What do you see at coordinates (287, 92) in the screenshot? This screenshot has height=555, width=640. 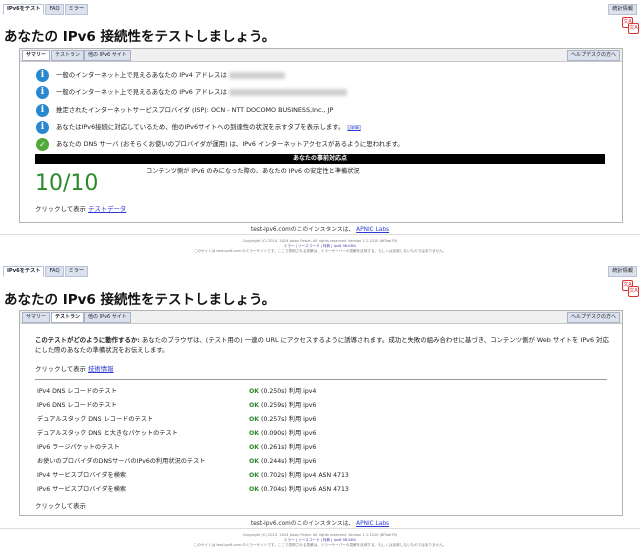 I see `redacted-ipv6-address` at bounding box center [287, 92].